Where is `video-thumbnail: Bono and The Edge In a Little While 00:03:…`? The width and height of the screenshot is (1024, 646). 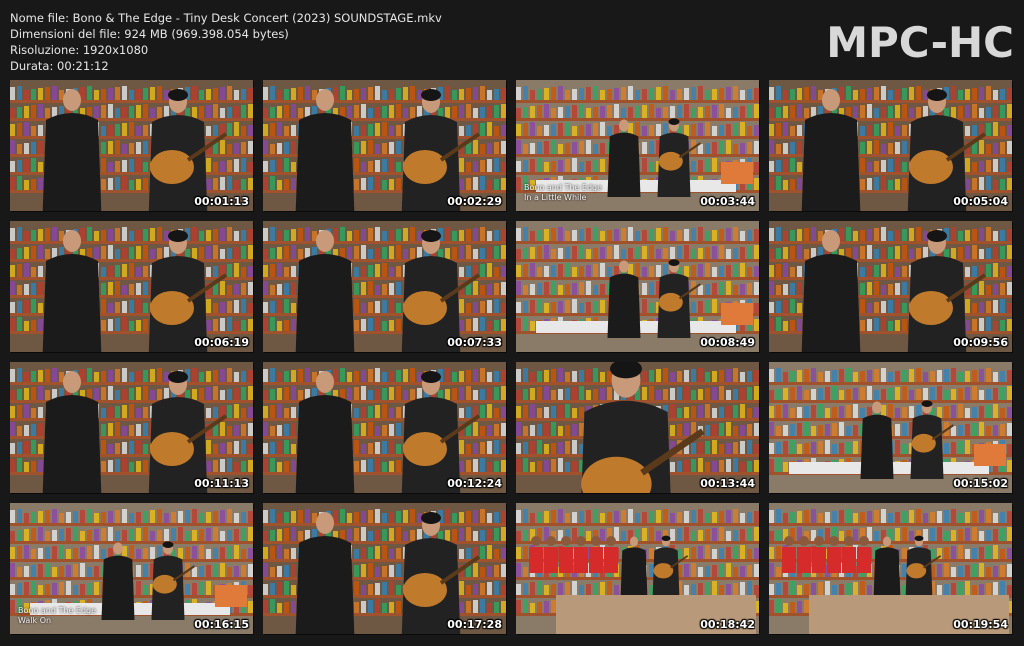 video-thumbnail: Bono and The Edge In a Little While 00:03:… is located at coordinates (637, 145).